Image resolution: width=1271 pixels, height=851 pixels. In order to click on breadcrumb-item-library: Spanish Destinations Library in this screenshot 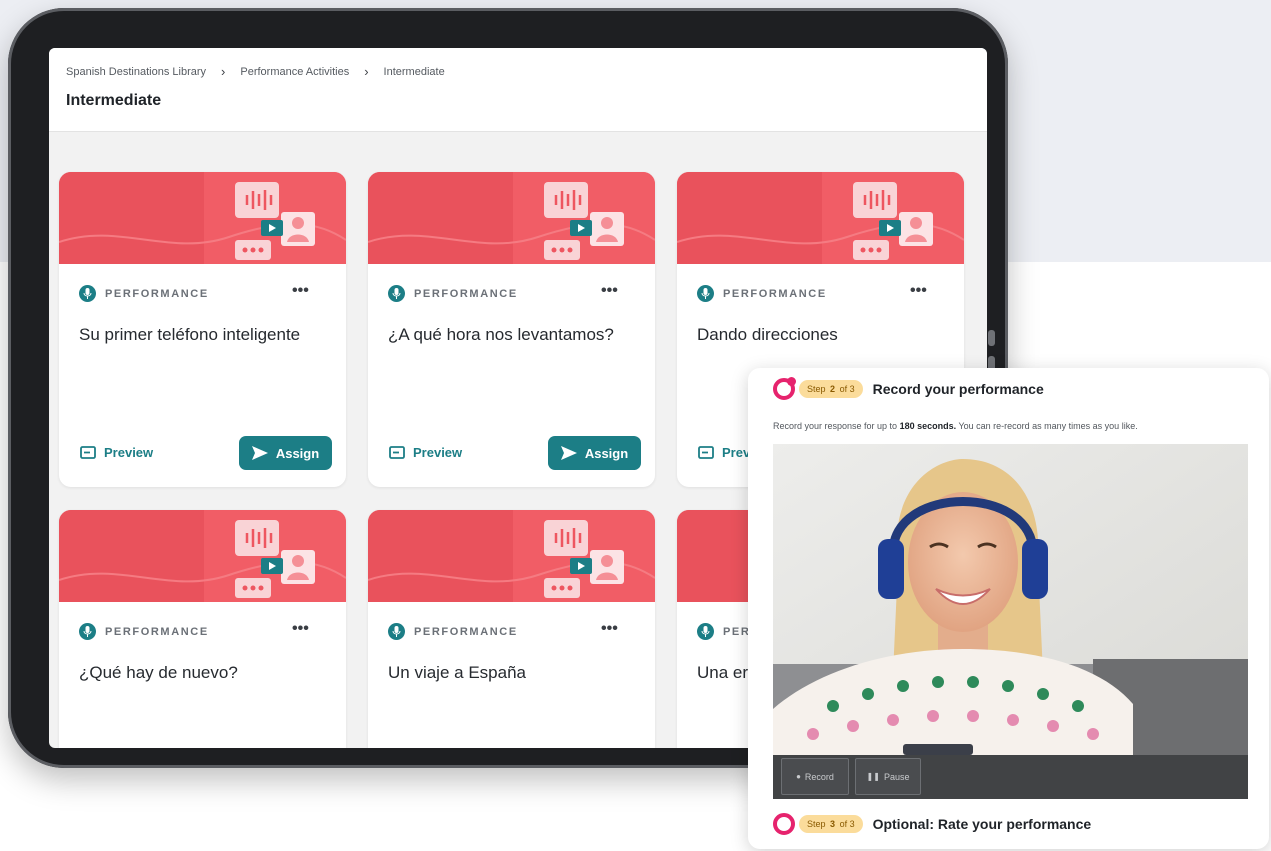, I will do `click(136, 72)`.